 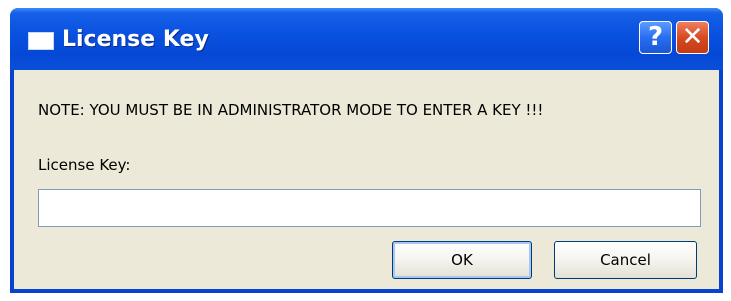 What do you see at coordinates (369, 208) in the screenshot?
I see `license-key-input` at bounding box center [369, 208].